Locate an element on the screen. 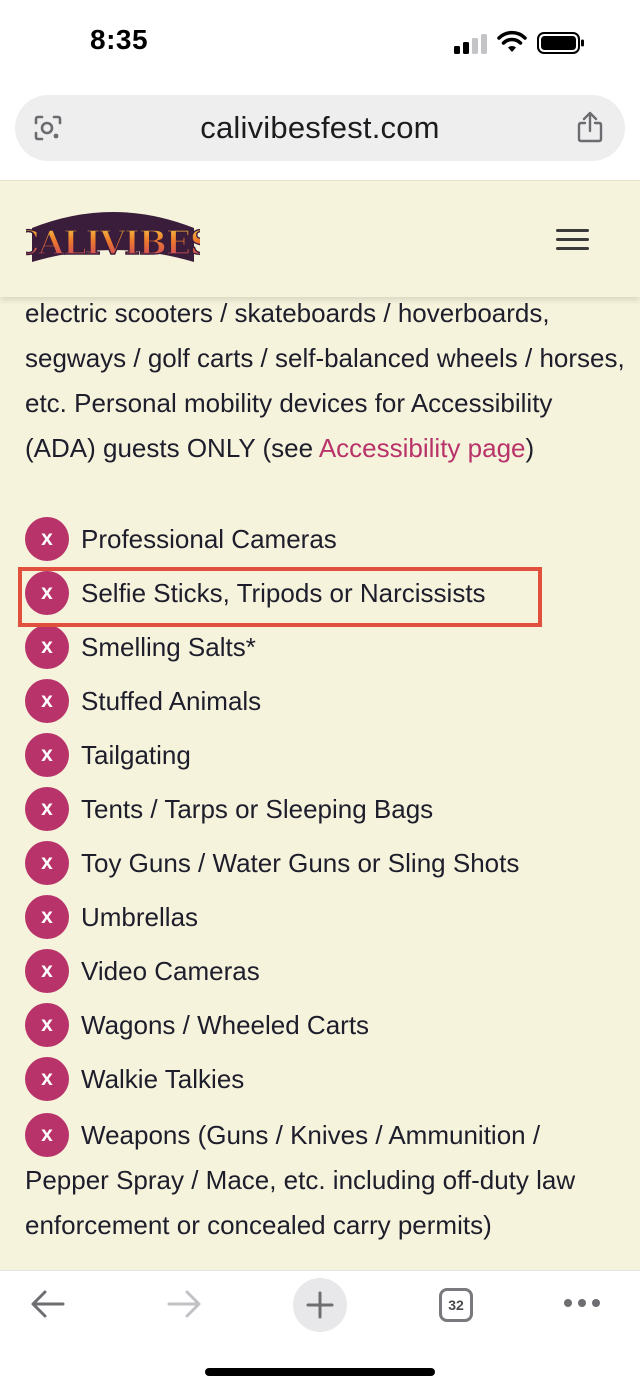 The image size is (640, 1387). list-item-label: Toy Guns / Water Guns or Sling Shots is located at coordinates (300, 863).